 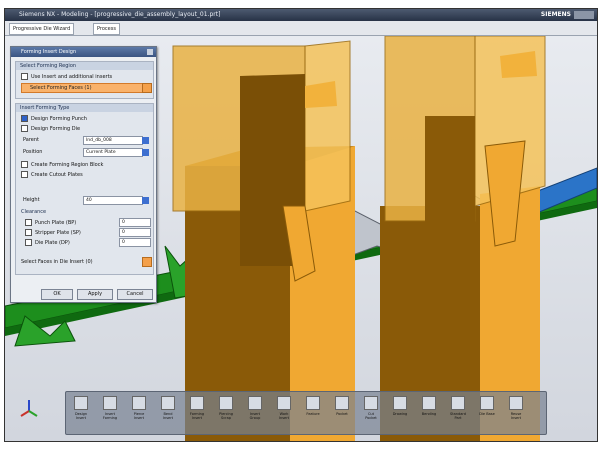 I want to click on create-region-block-checkbox: Create Forming Region Block, so click(x=62, y=164).